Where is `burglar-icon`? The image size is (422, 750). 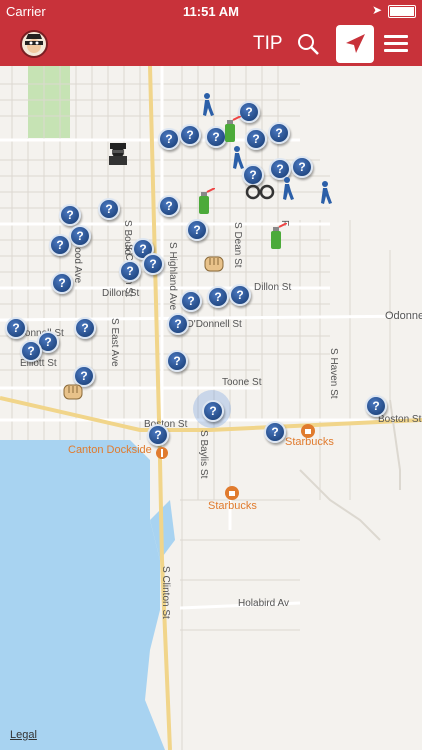 burglar-icon is located at coordinates (118, 155).